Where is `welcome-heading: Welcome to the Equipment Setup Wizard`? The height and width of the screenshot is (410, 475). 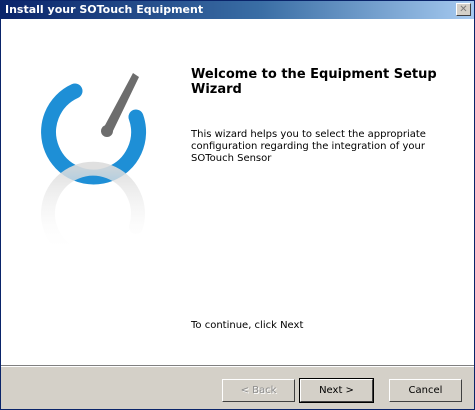
welcome-heading: Welcome to the Equipment Setup Wizard is located at coordinates (314, 82).